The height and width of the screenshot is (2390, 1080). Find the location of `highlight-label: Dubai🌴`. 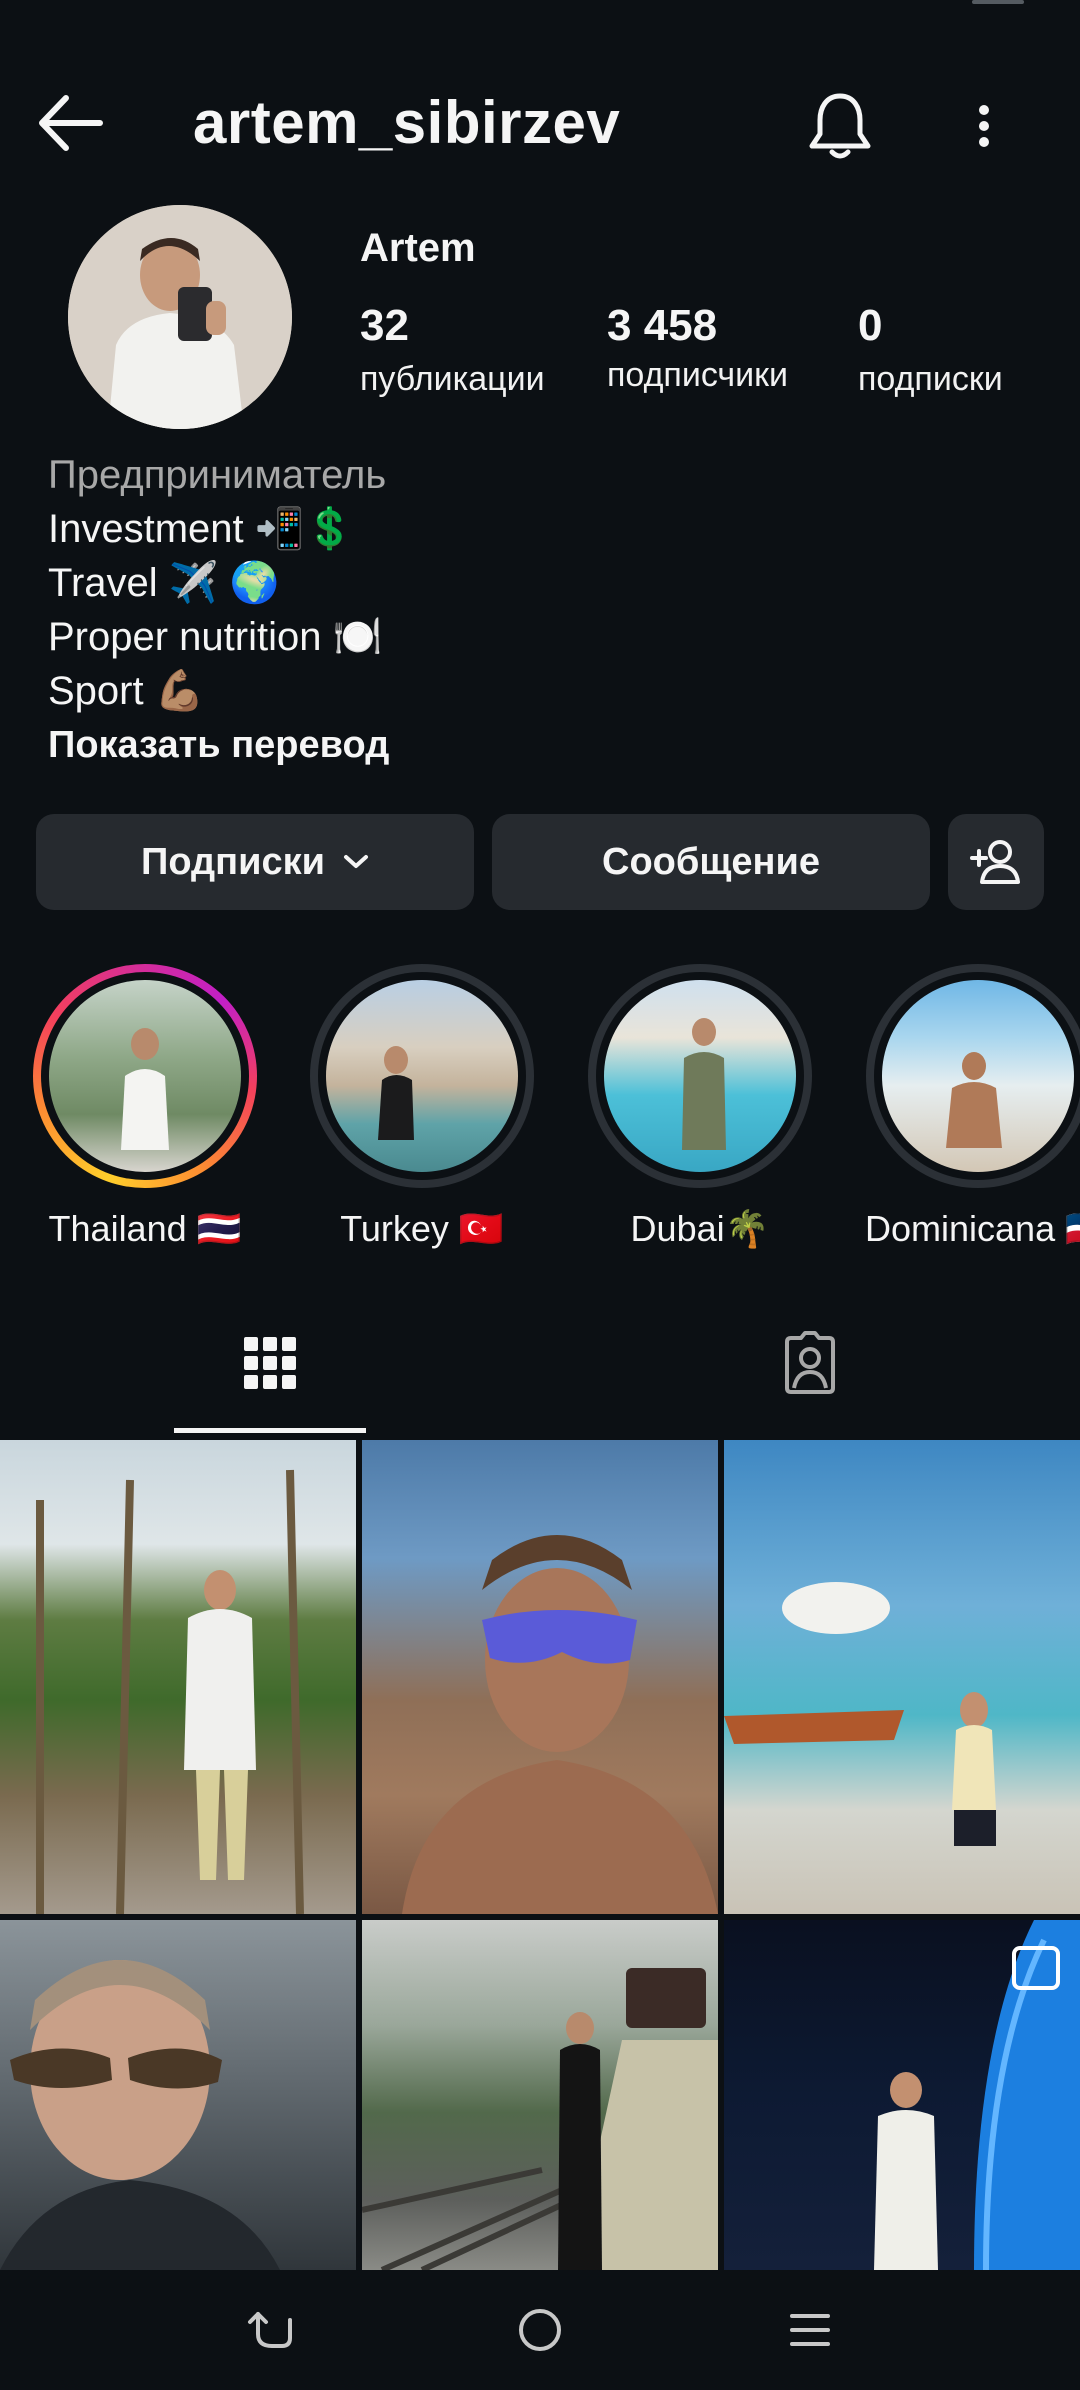

highlight-label: Dubai🌴 is located at coordinates (700, 1228).